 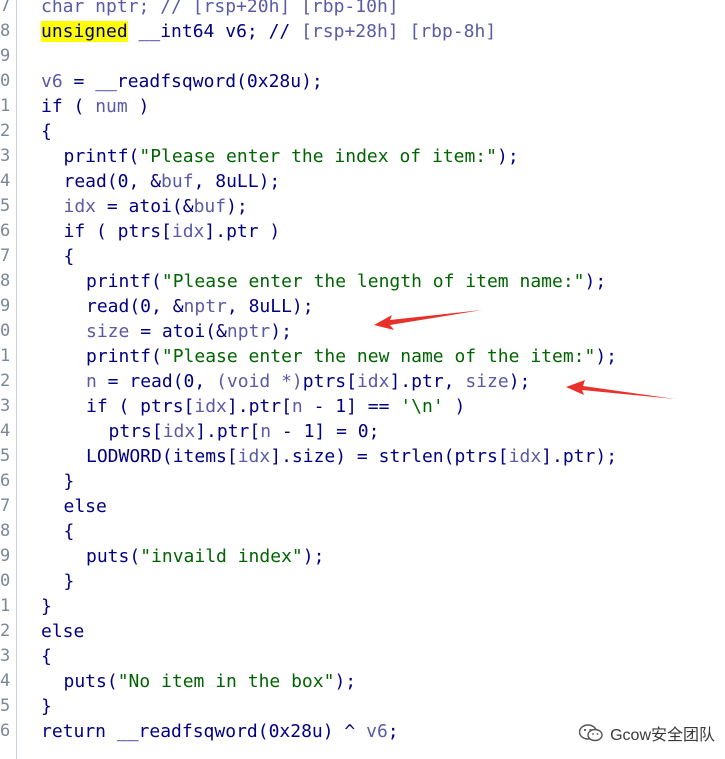 I want to click on code-line: idx = atoi(&buf);, so click(x=156, y=206).